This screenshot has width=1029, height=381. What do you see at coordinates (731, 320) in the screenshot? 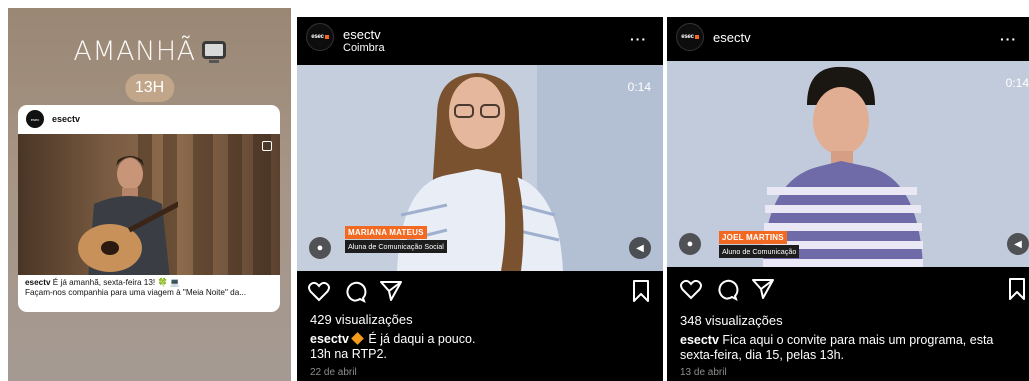
I see `views-count: 348 visualizações` at bounding box center [731, 320].